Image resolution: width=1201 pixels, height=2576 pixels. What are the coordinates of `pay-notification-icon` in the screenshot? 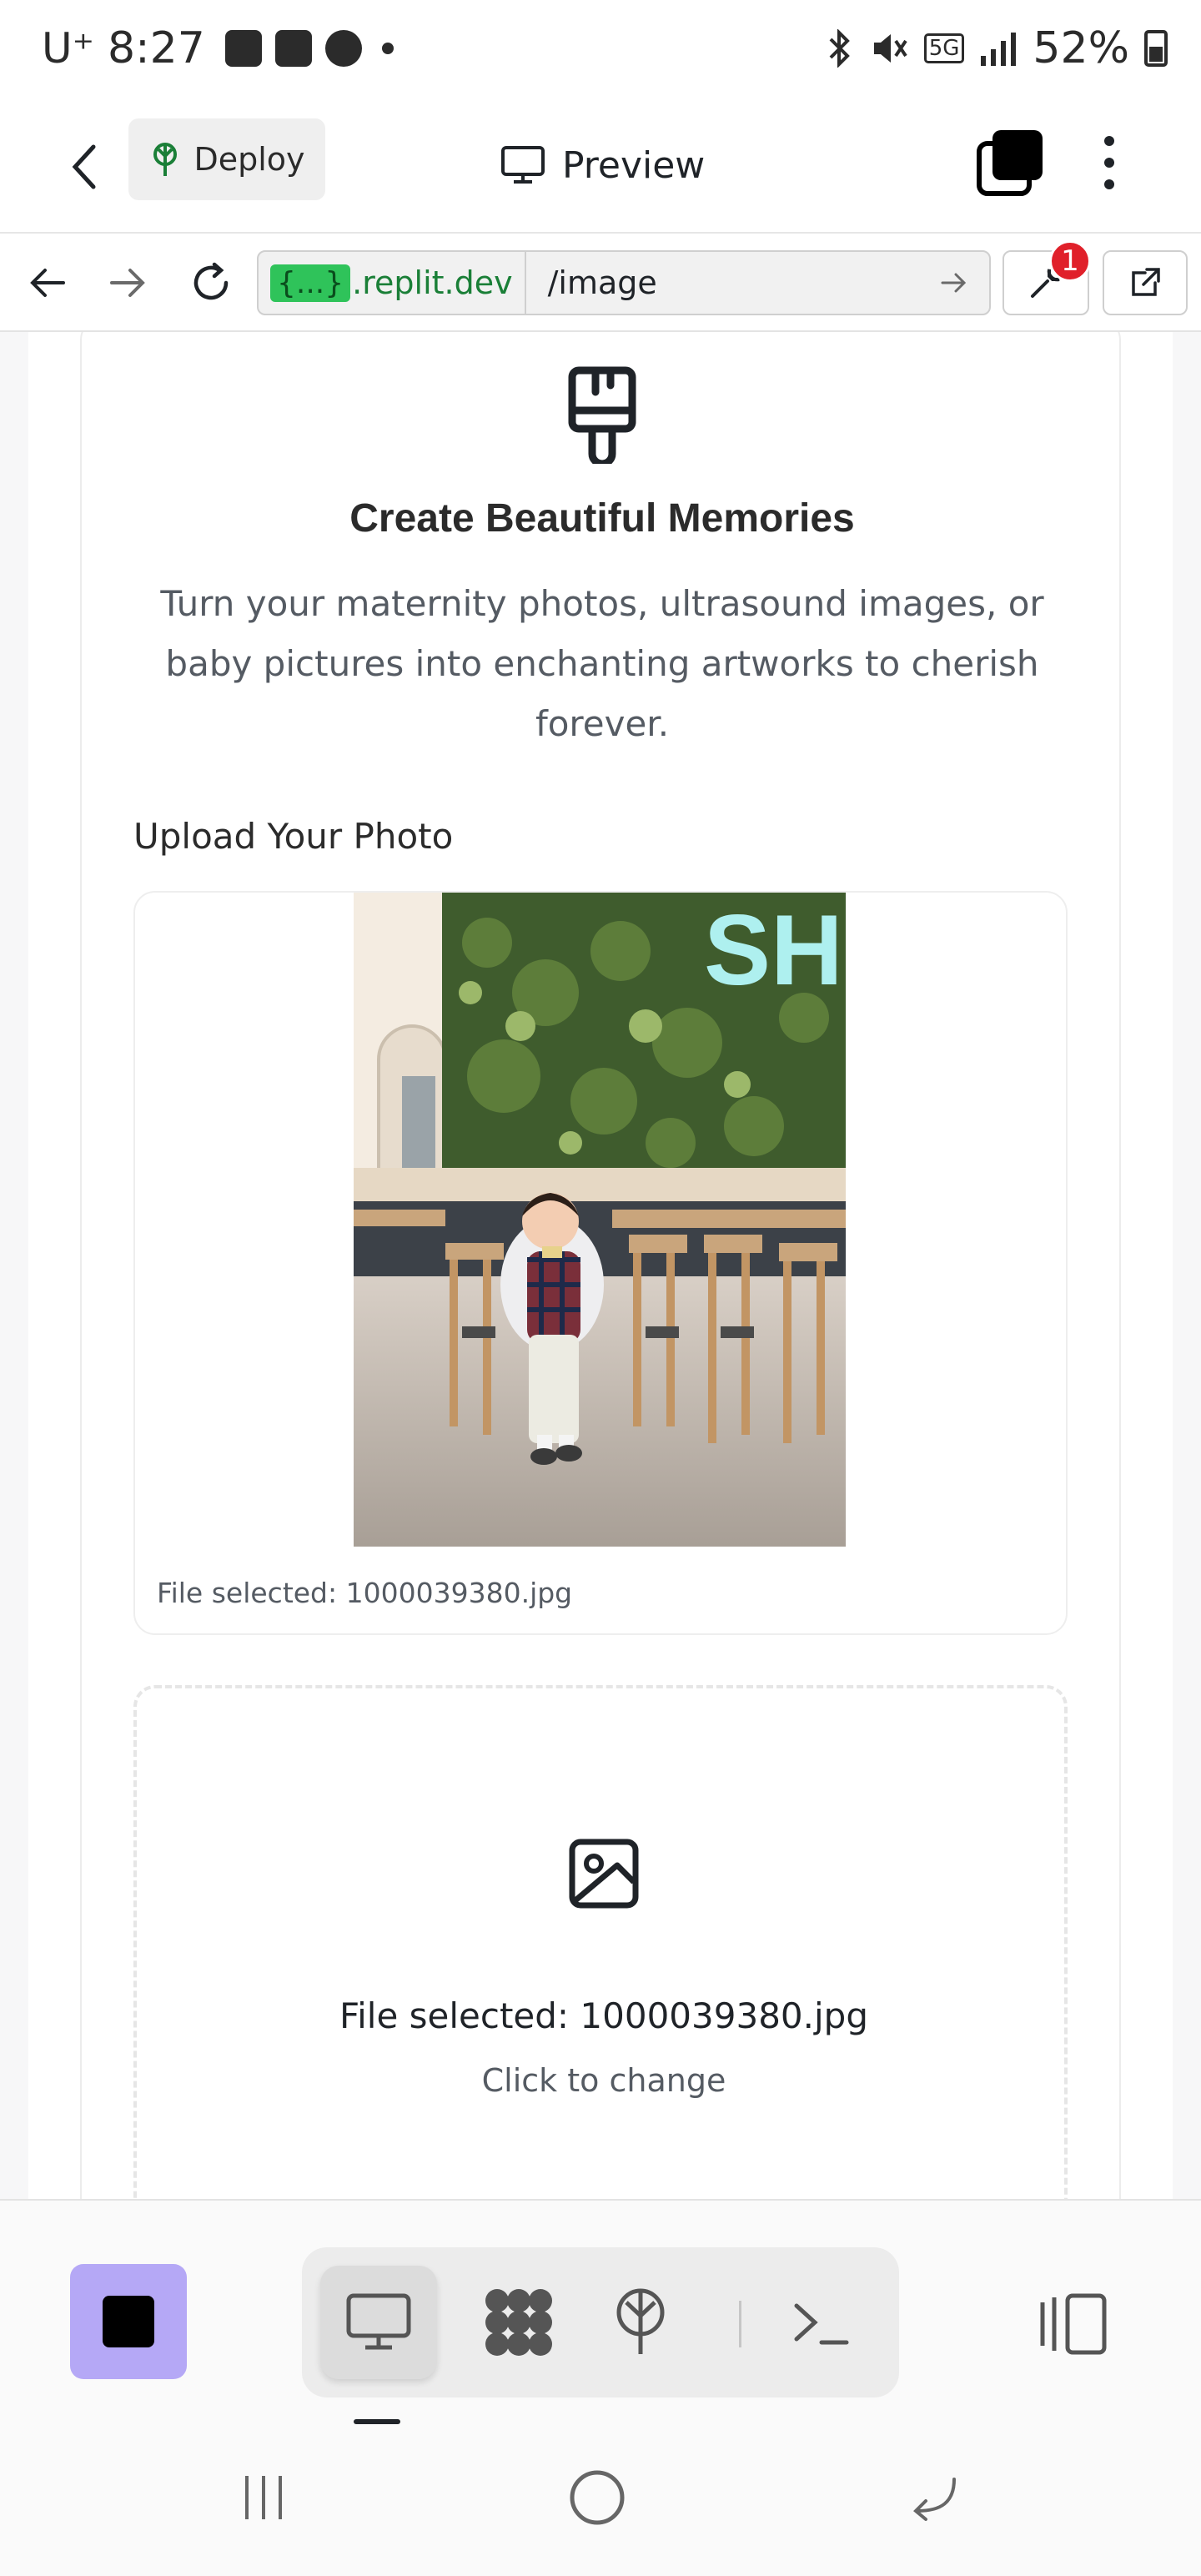 It's located at (293, 48).